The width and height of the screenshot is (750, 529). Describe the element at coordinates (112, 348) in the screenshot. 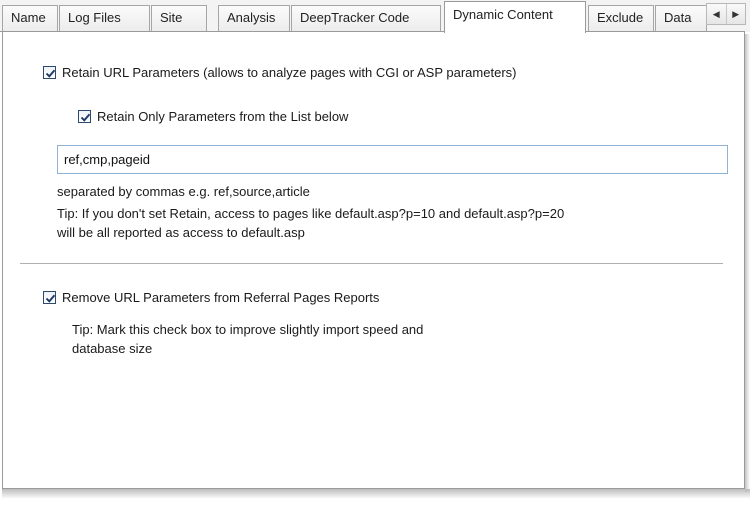

I see `remove-tip-line-2: database size` at that location.